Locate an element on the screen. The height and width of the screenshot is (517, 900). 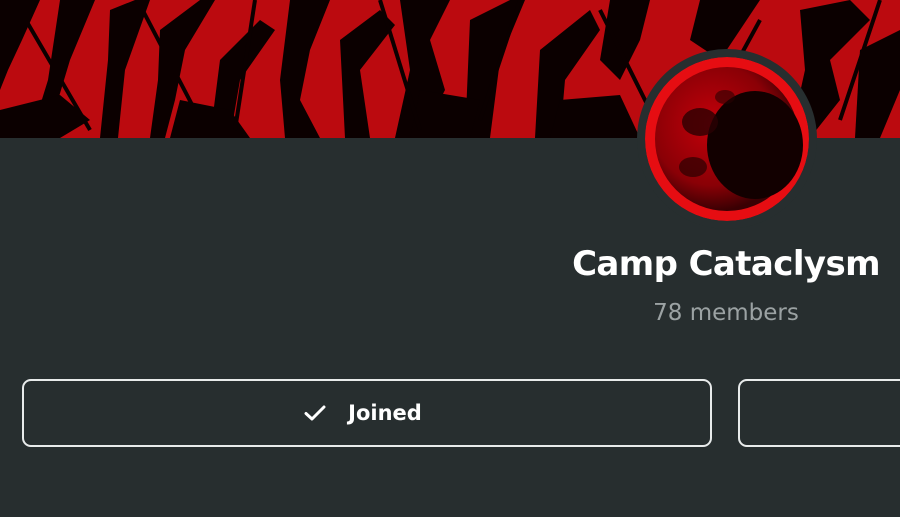
secondary-action-button is located at coordinates (819, 413).